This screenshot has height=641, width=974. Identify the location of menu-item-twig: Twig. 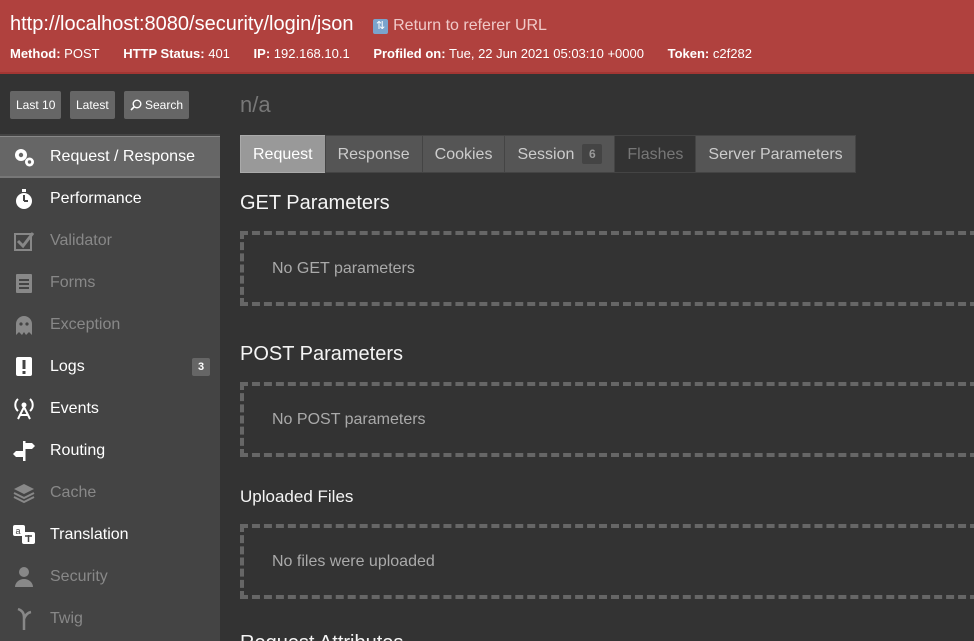
(110, 619).